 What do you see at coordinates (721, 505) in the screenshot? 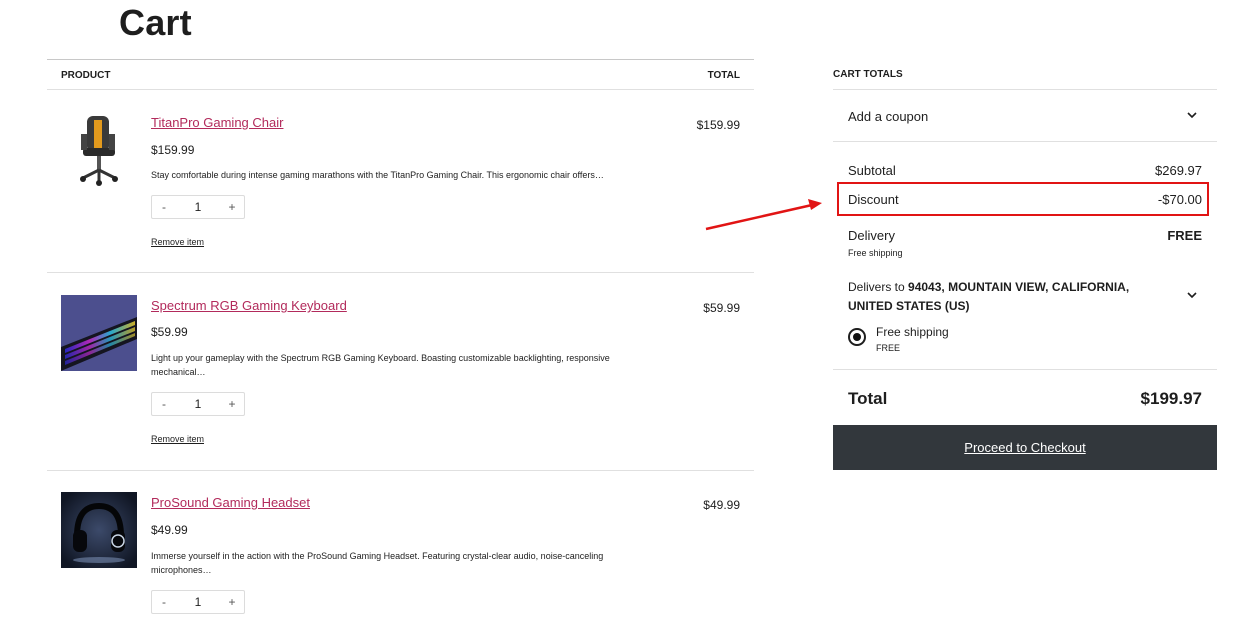
I see `item-total: $49.99` at bounding box center [721, 505].